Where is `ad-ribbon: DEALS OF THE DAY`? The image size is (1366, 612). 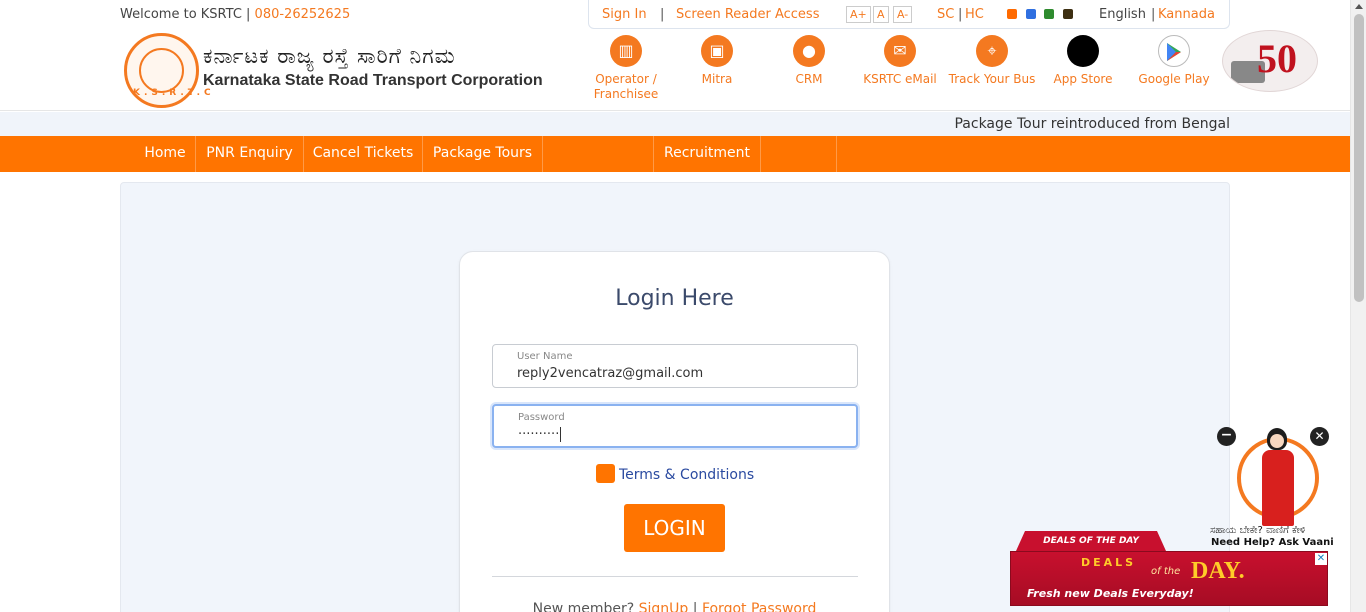 ad-ribbon: DEALS OF THE DAY is located at coordinates (1091, 541).